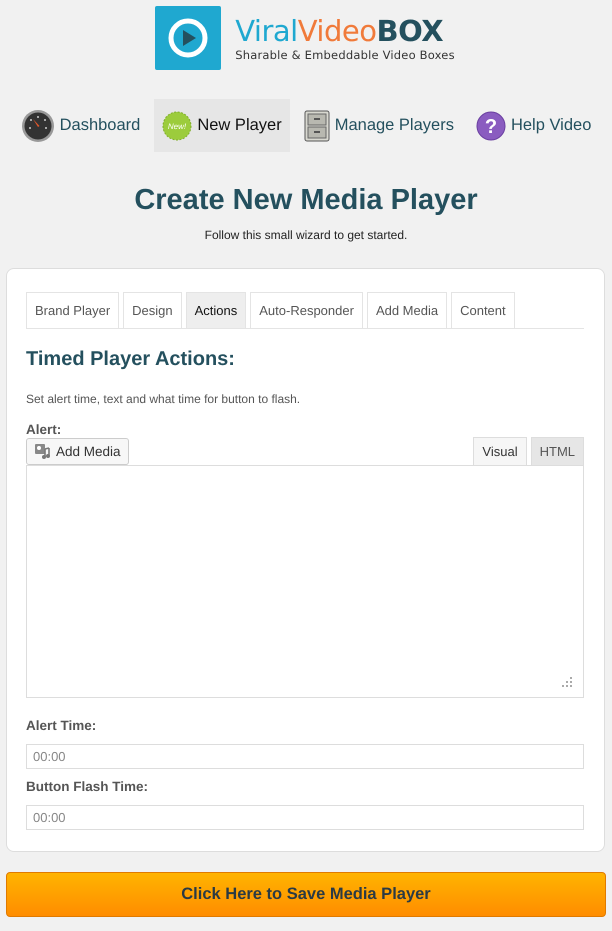 The height and width of the screenshot is (931, 612). I want to click on nav-item: ? Help Video, so click(534, 125).